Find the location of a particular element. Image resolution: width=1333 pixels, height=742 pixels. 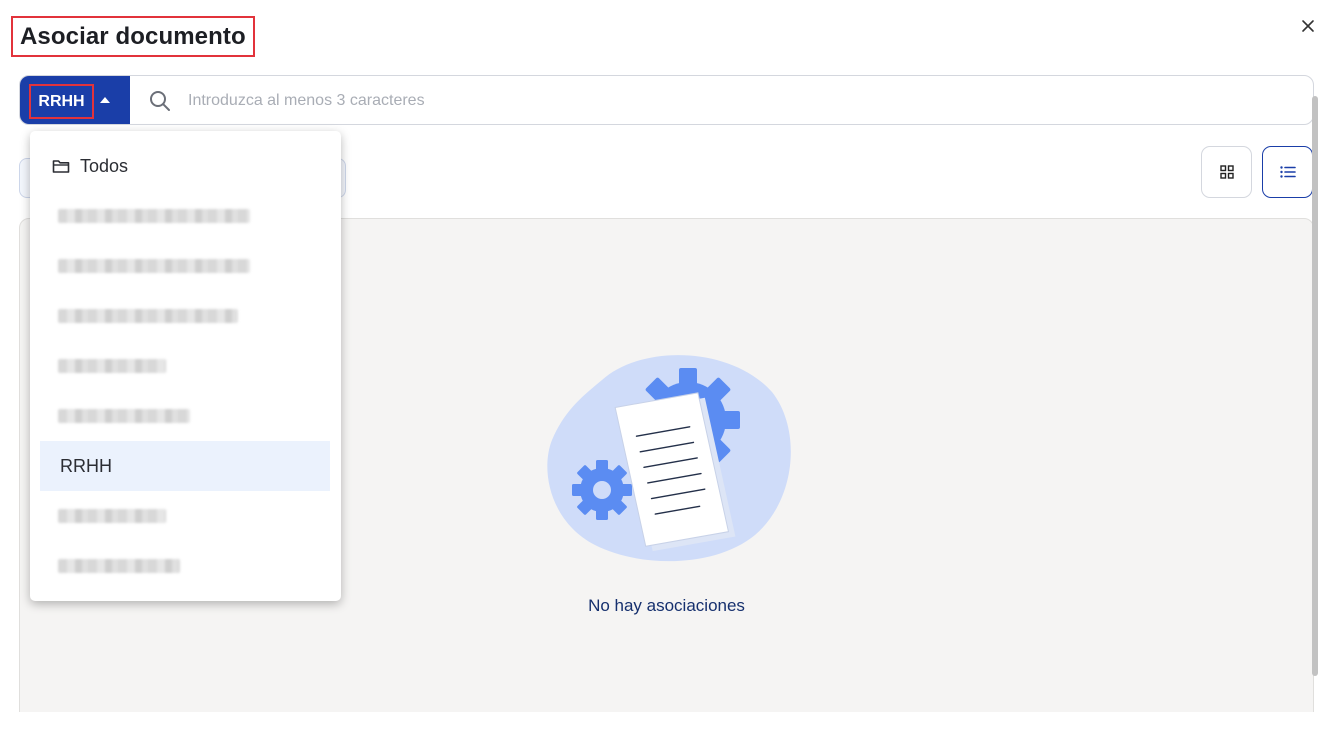

empty-state-text: No hay asociaciones is located at coordinates (666, 605).